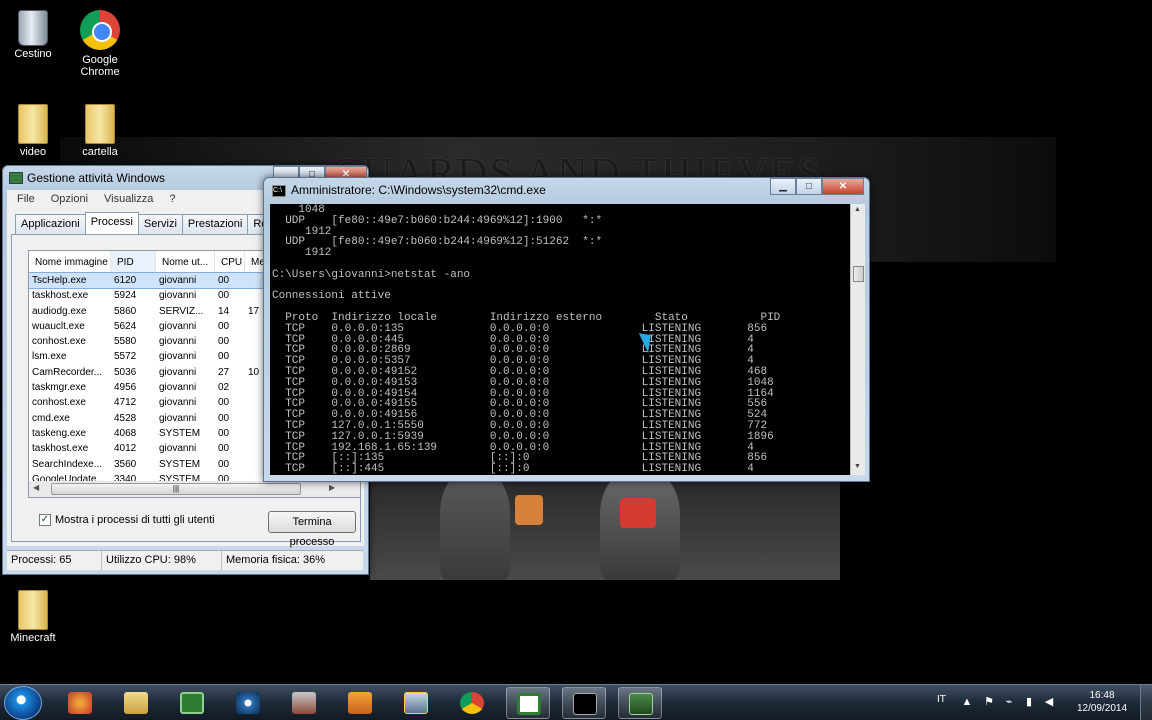 This screenshot has height=720, width=1152. What do you see at coordinates (176, 489) in the screenshot?
I see `scrollbar-thumb: |||` at bounding box center [176, 489].